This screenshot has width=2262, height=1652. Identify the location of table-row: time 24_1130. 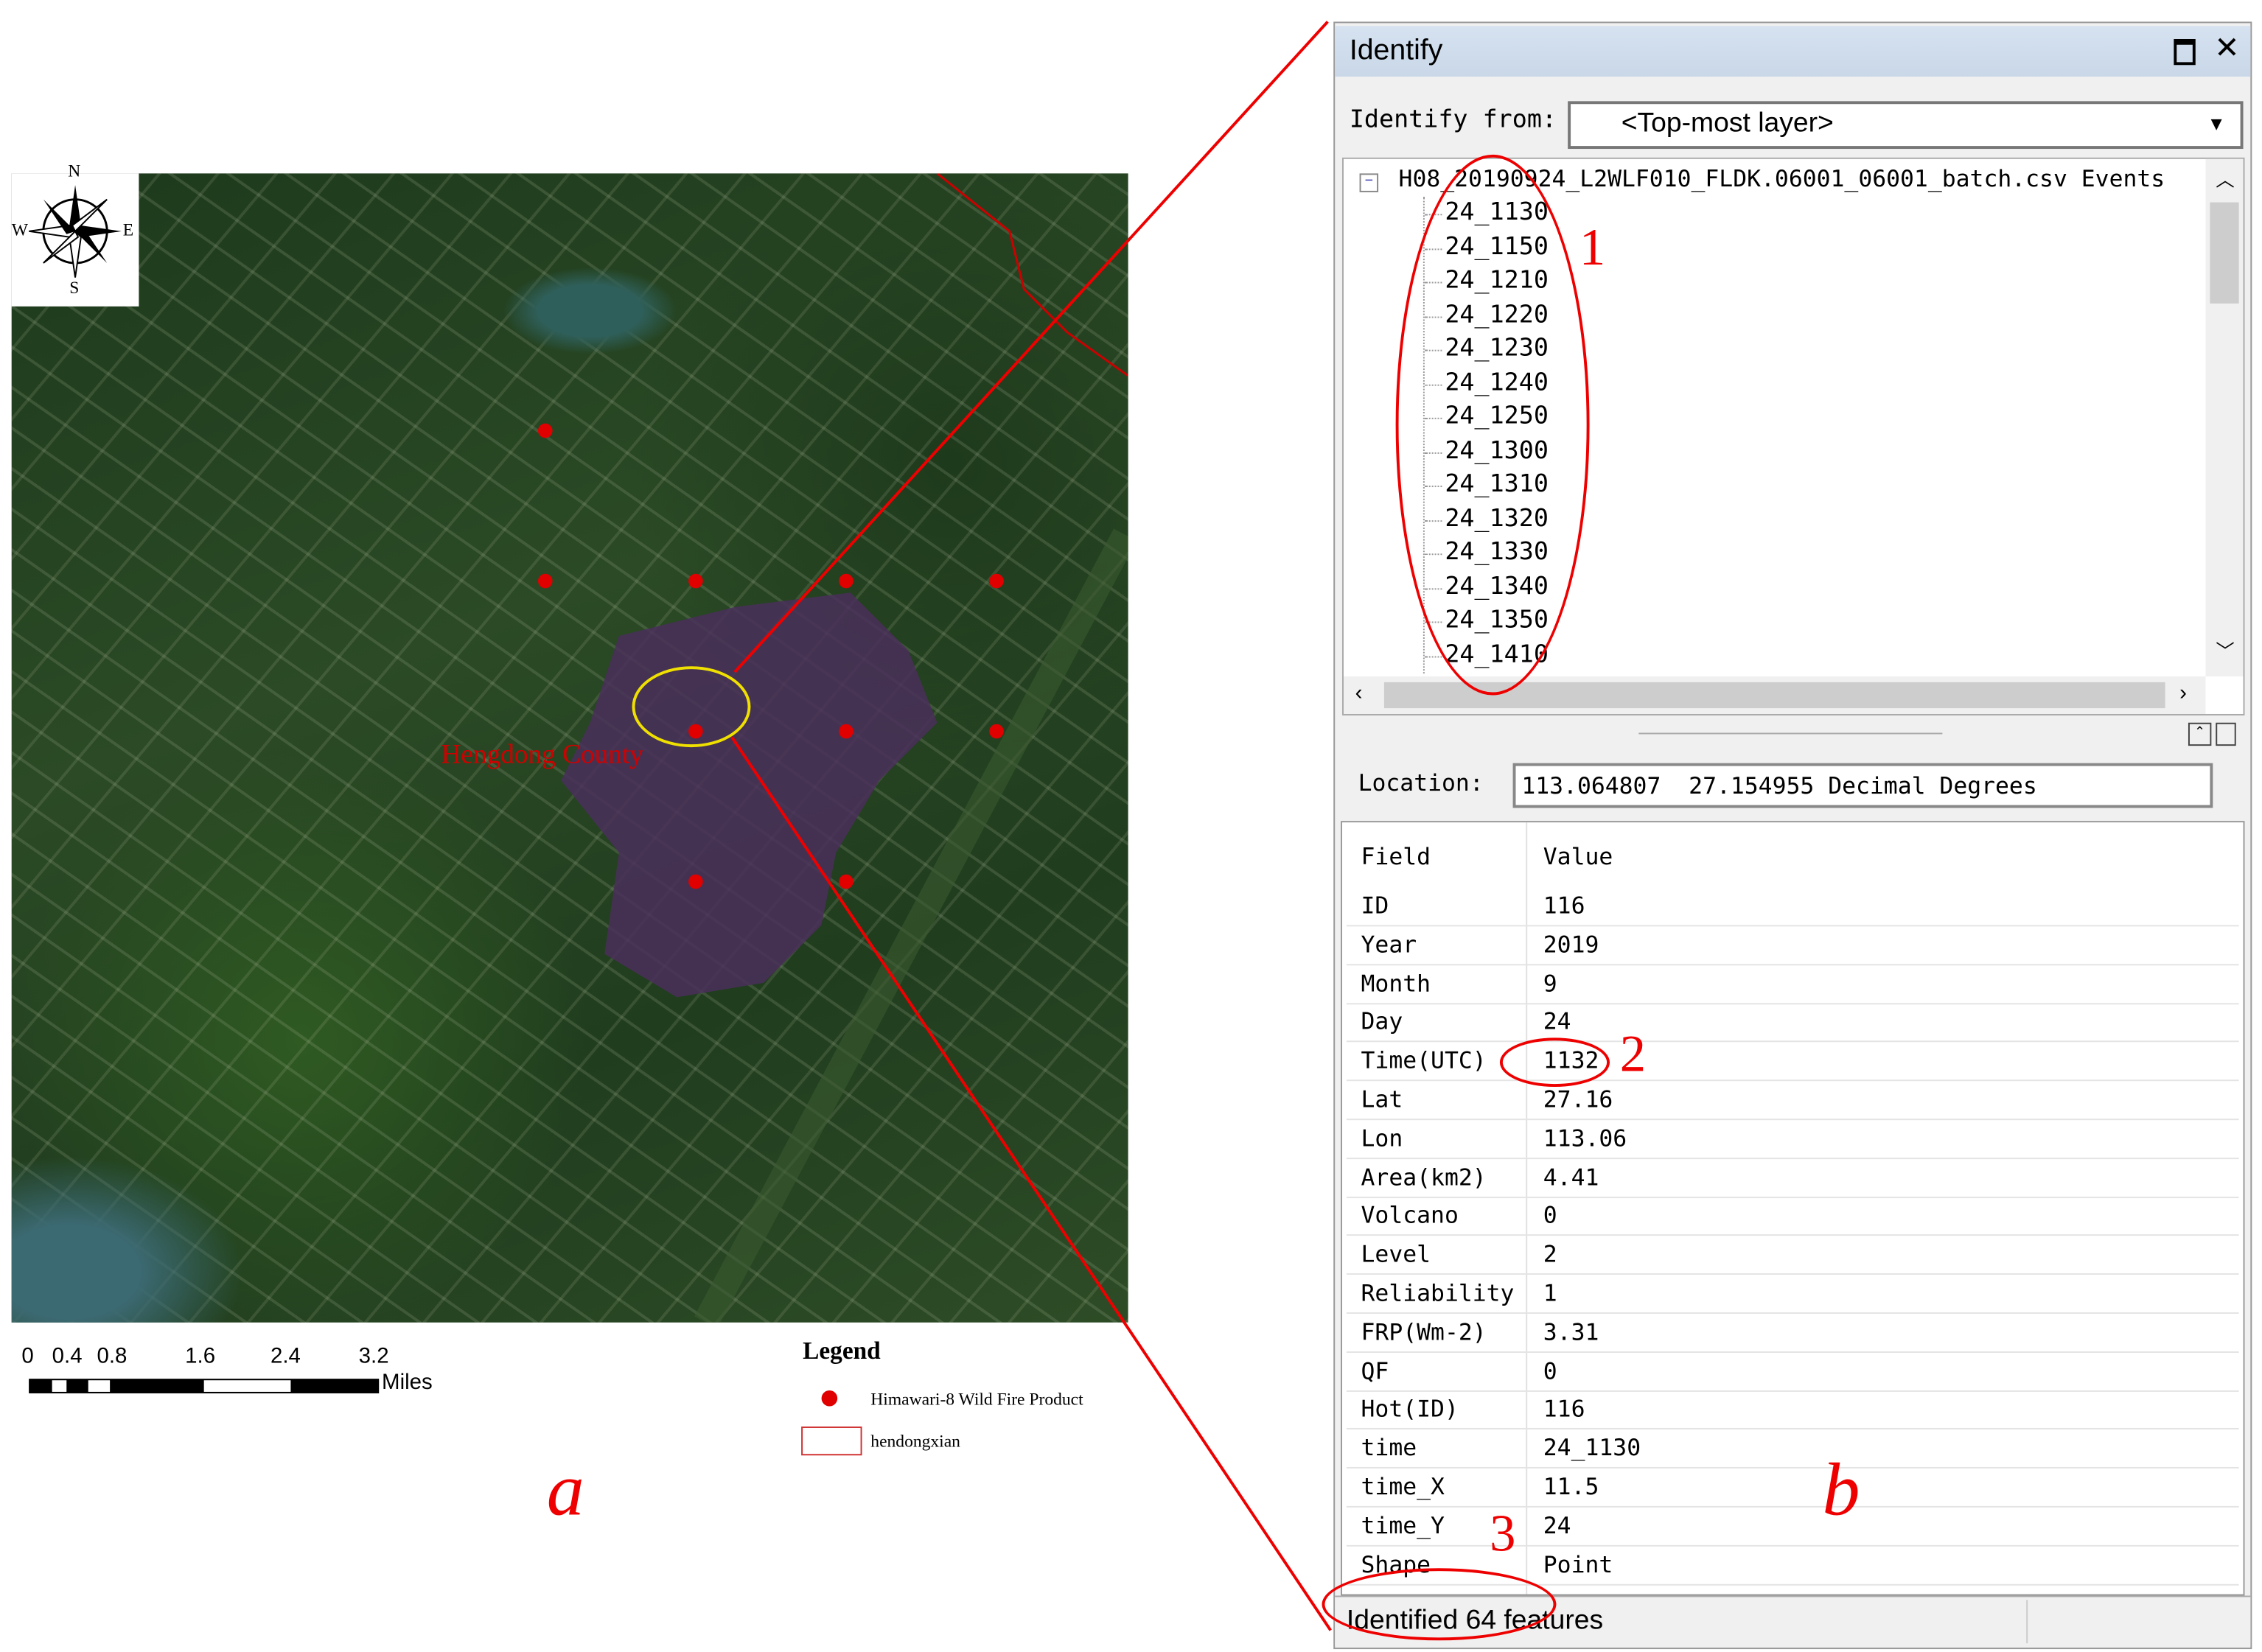
(1792, 1448).